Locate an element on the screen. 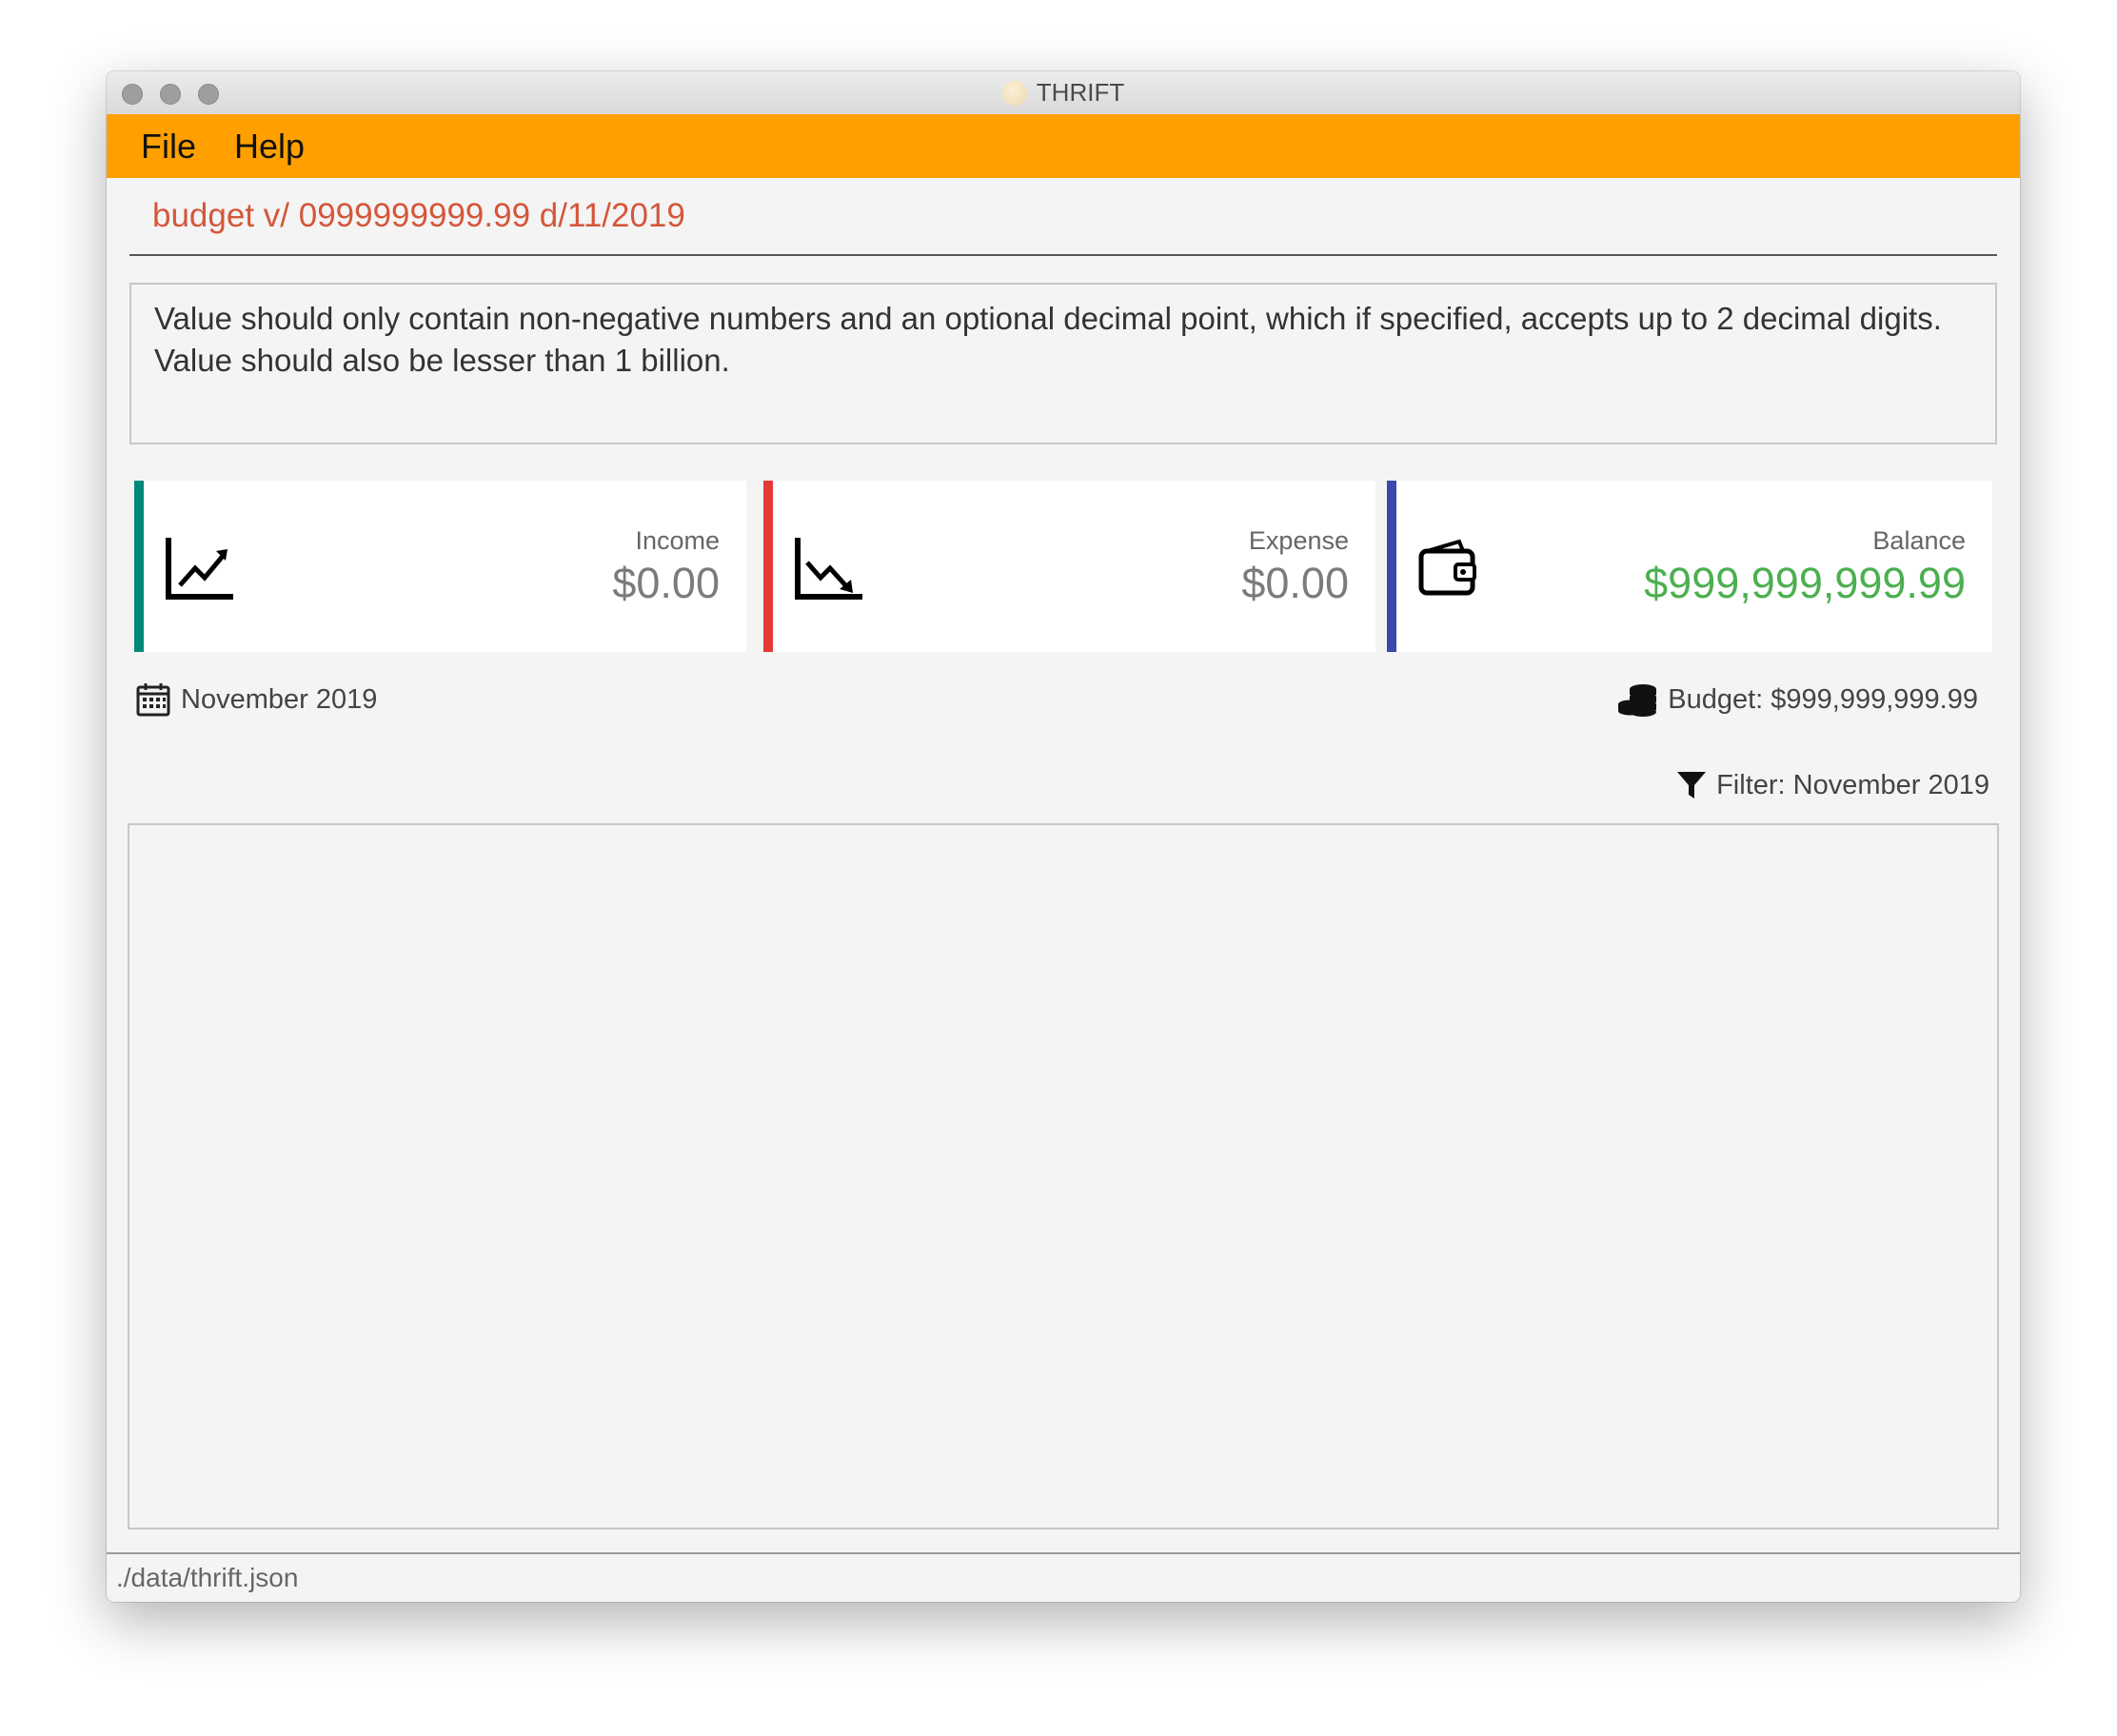 This screenshot has width=2117, height=1736. calendar-icon is located at coordinates (153, 700).